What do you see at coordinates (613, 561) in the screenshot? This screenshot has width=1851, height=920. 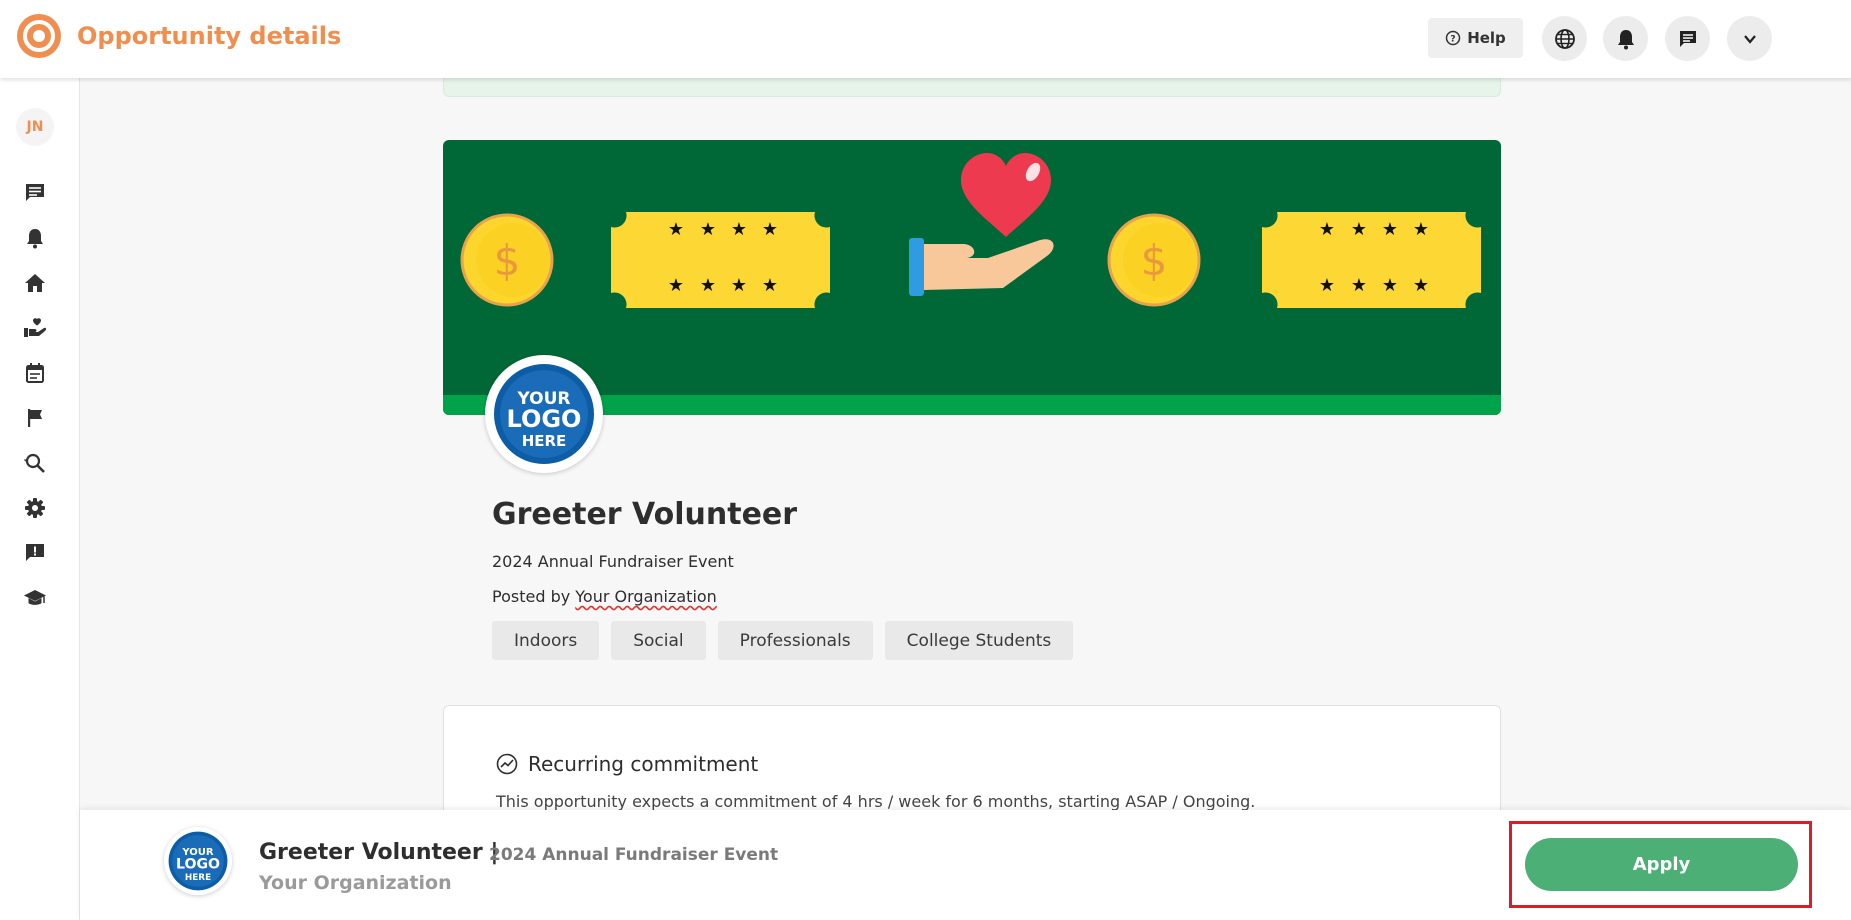 I see `event-name: 2024 Annual Fundraiser Event` at bounding box center [613, 561].